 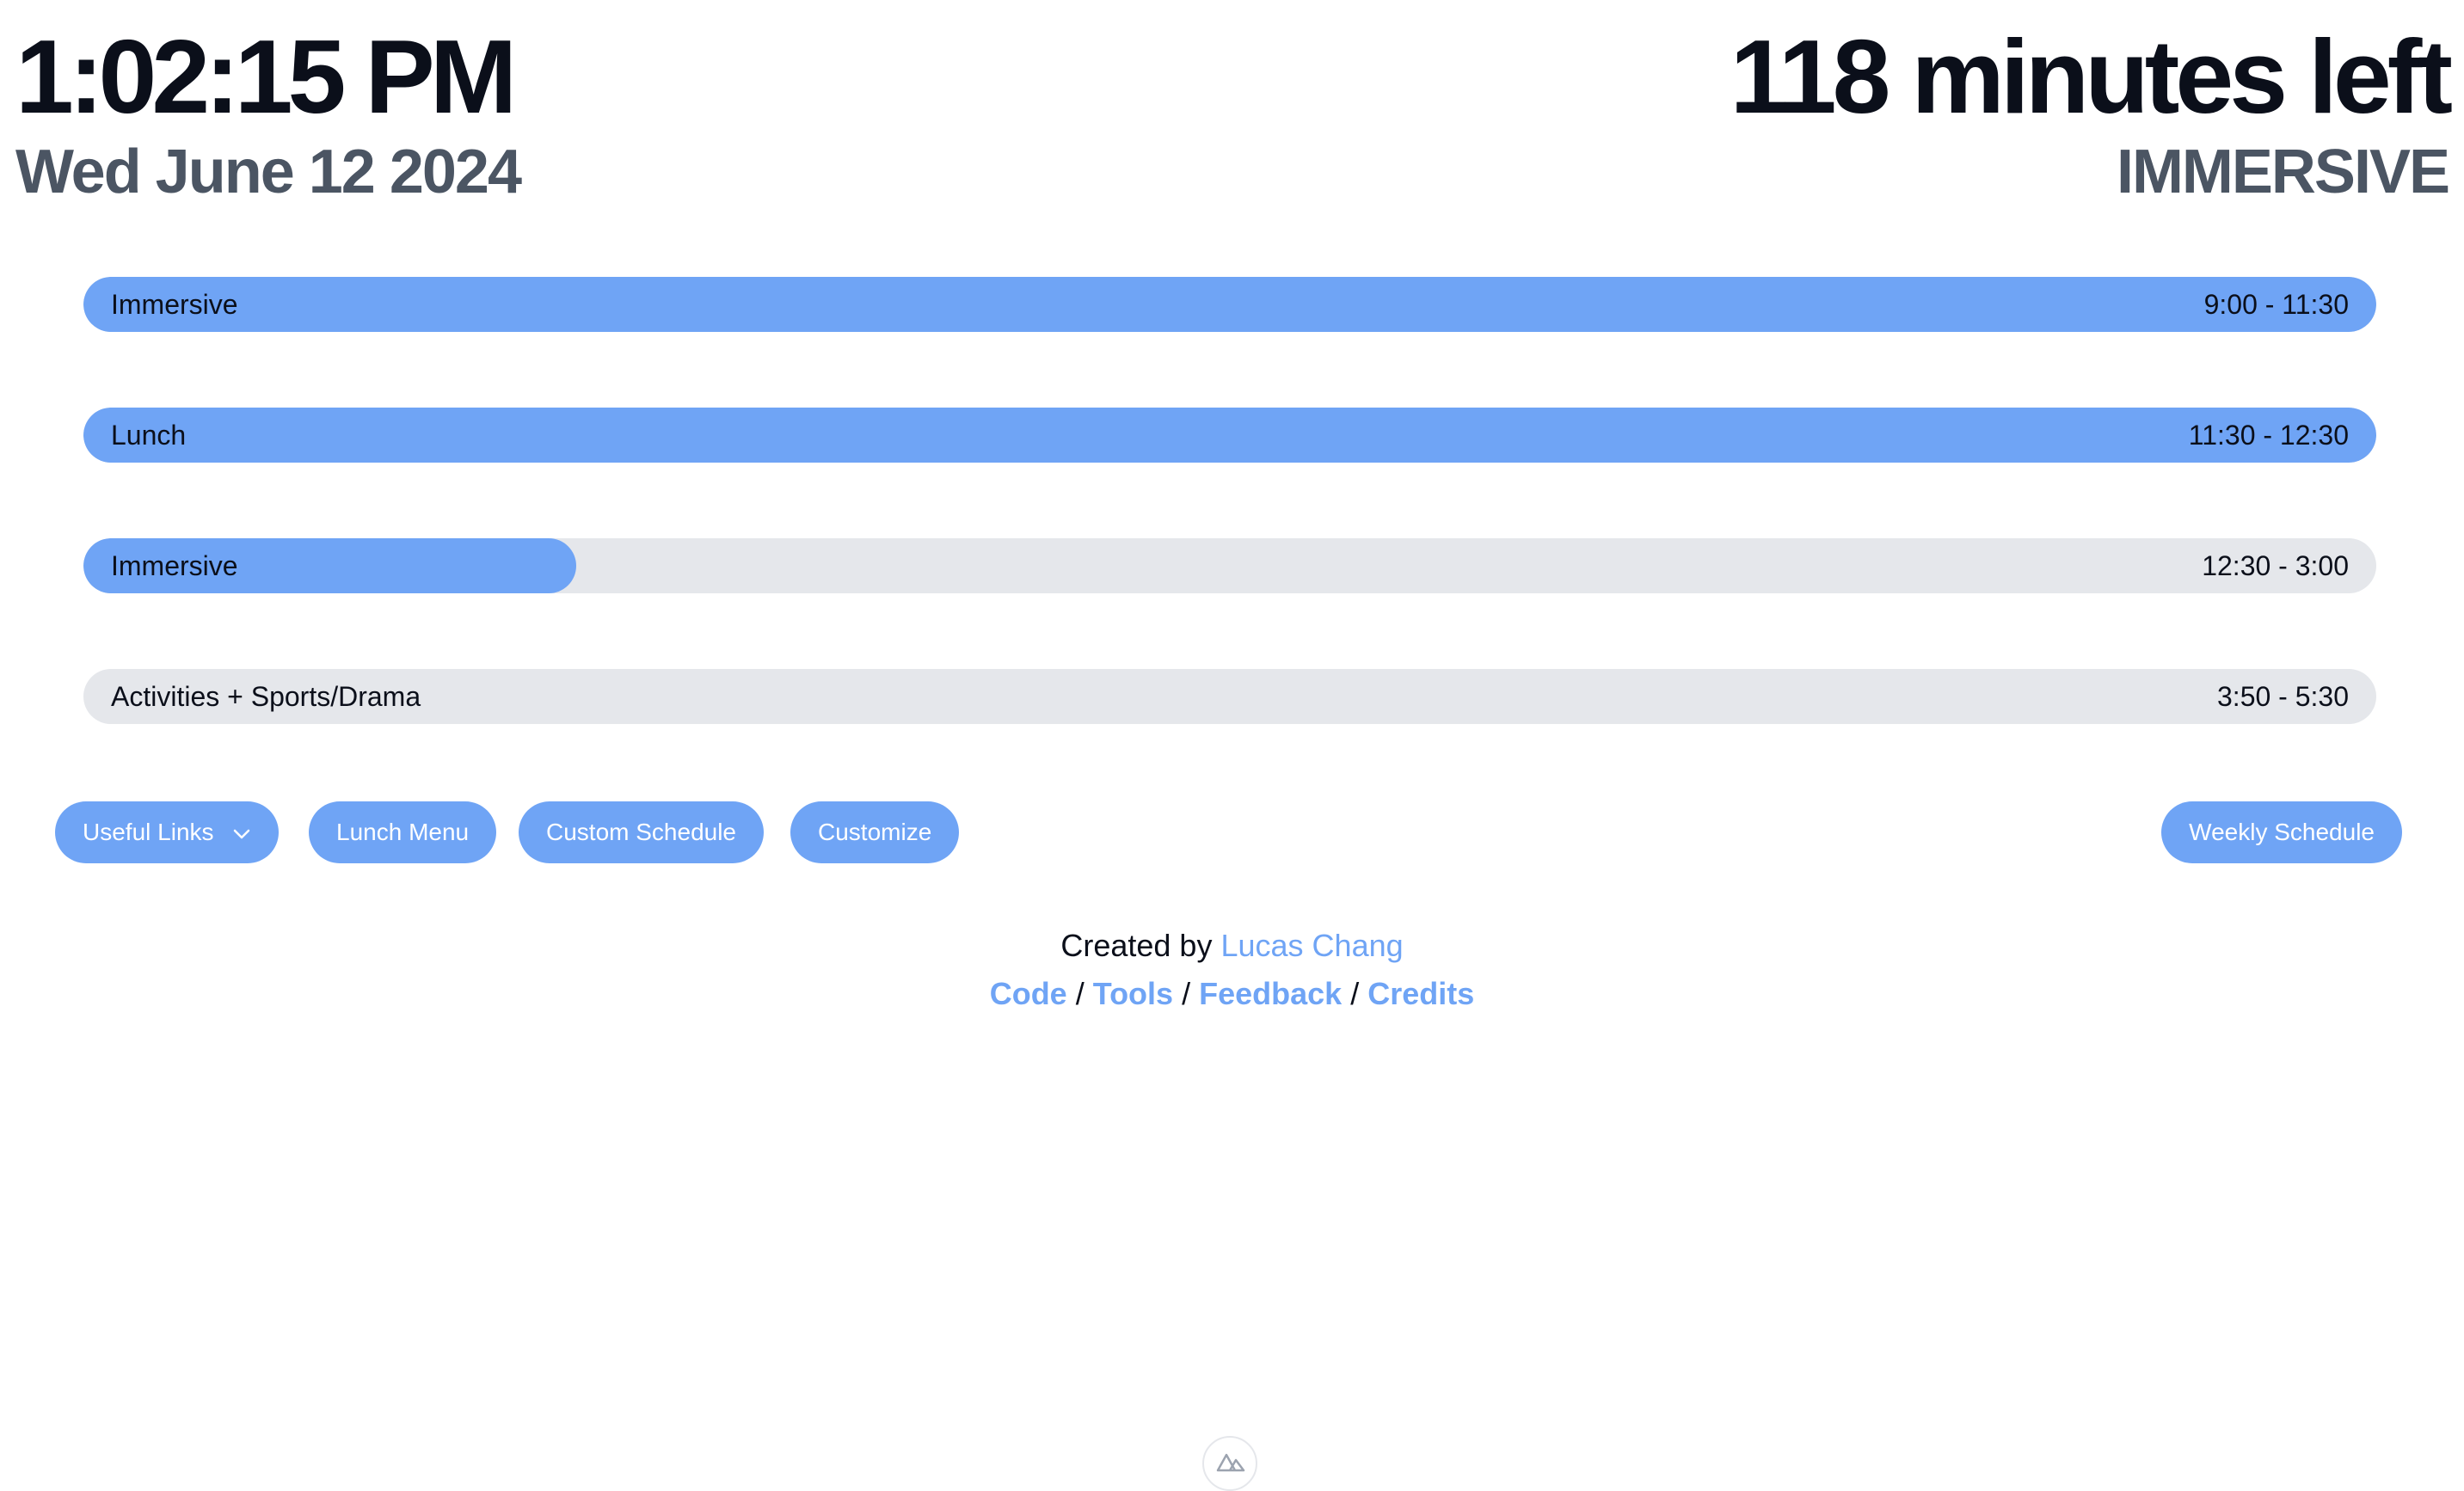 What do you see at coordinates (1270, 993) in the screenshot?
I see `feedback-link: Feedback` at bounding box center [1270, 993].